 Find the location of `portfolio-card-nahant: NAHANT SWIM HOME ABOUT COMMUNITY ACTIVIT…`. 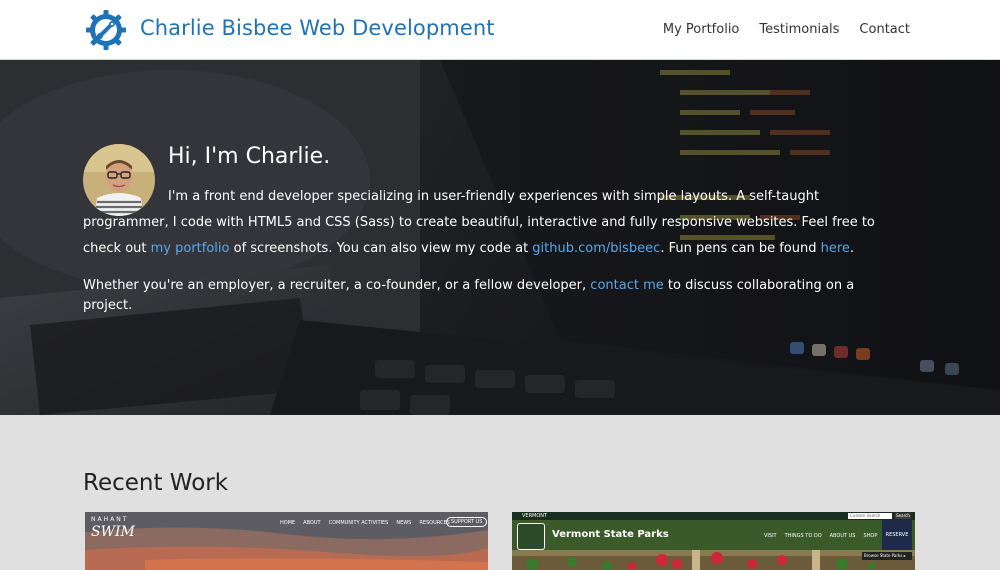

portfolio-card-nahant: NAHANT SWIM HOME ABOUT COMMUNITY ACTIVIT… is located at coordinates (286, 541).